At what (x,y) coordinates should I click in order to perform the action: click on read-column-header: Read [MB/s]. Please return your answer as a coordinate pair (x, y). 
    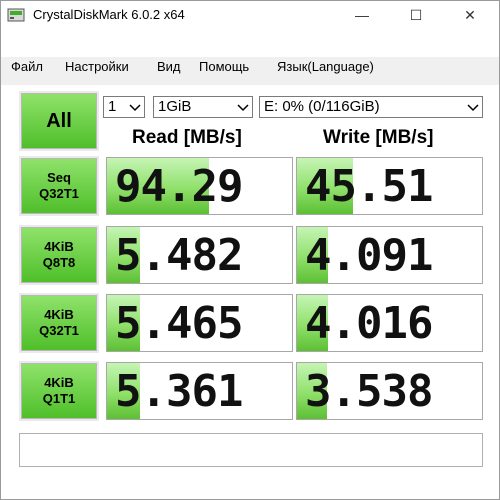
    Looking at the image, I should click on (187, 137).